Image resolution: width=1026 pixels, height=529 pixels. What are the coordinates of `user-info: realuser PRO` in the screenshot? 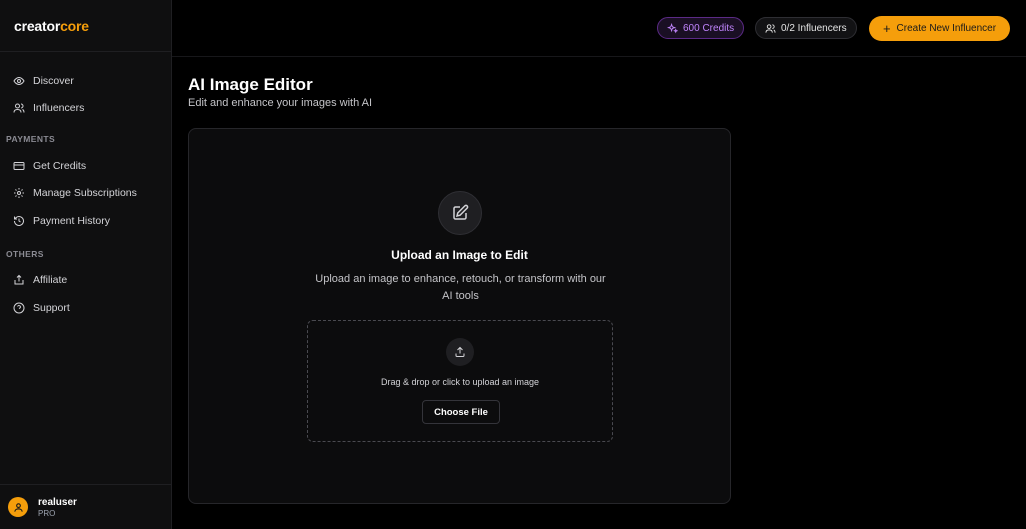 It's located at (57, 507).